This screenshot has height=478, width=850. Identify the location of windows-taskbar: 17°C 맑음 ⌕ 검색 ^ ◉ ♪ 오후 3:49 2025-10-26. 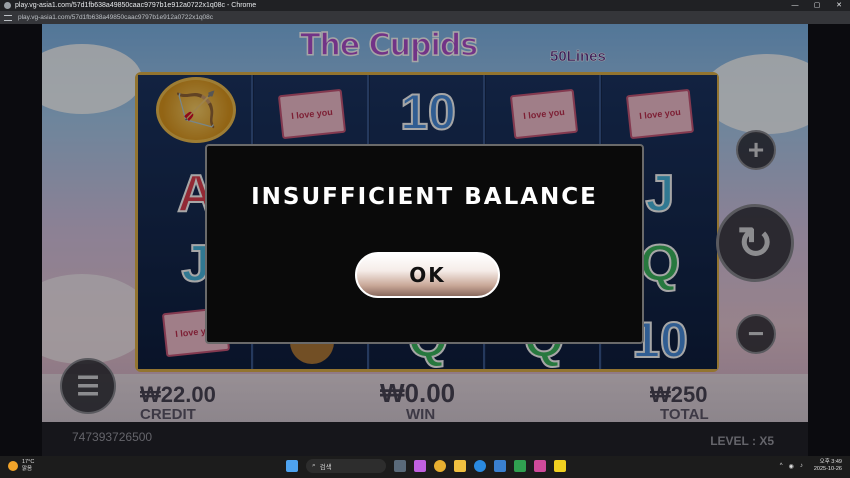
(425, 467).